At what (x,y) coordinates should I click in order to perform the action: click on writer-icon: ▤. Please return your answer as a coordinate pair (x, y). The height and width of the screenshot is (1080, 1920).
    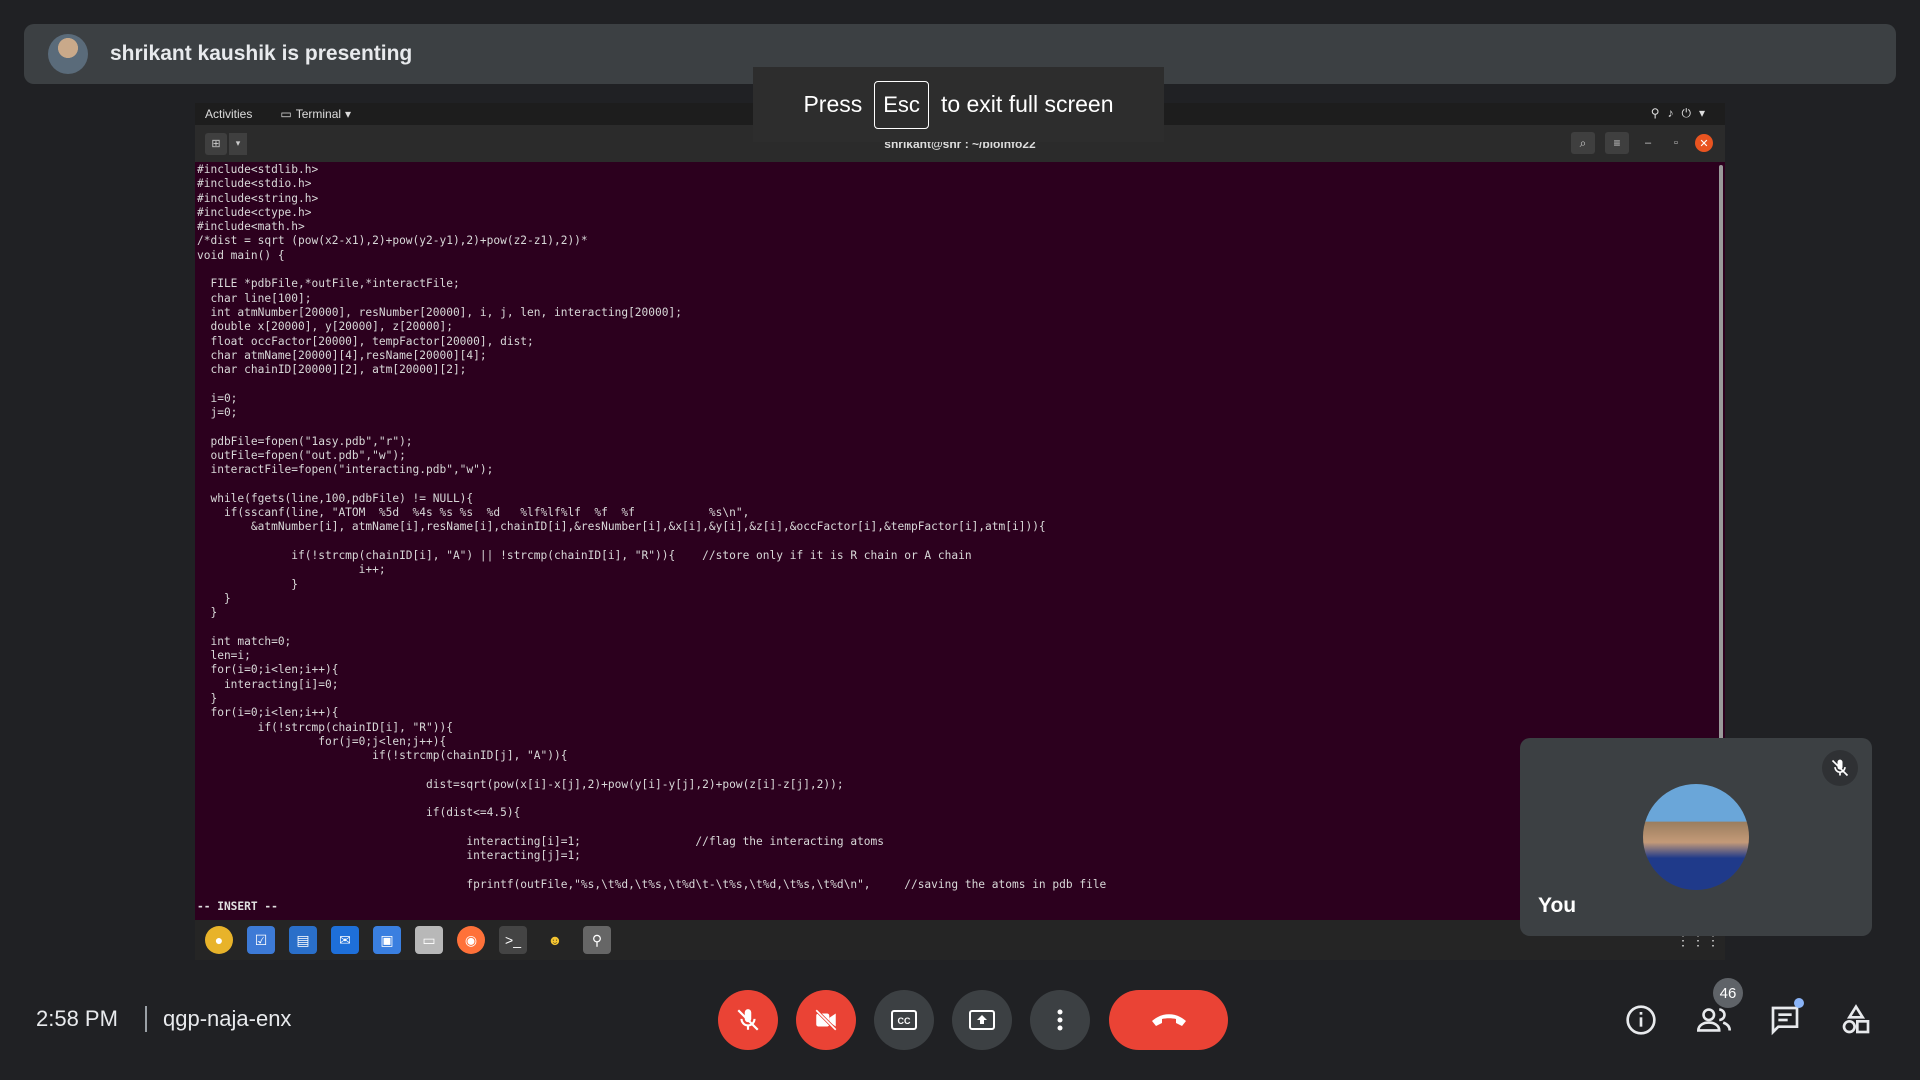
    Looking at the image, I should click on (303, 940).